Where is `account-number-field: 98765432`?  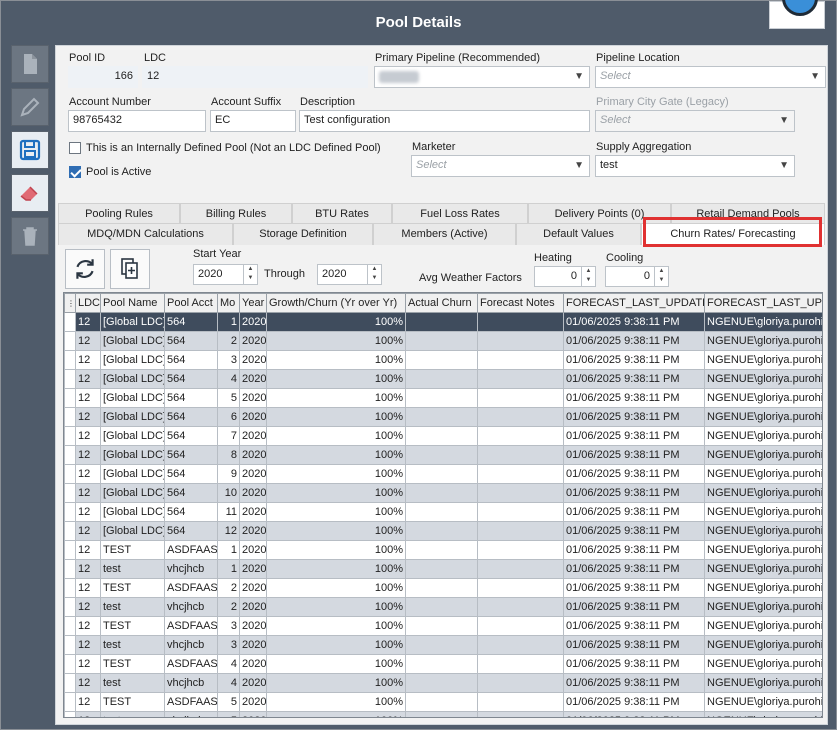
account-number-field: 98765432 is located at coordinates (137, 121).